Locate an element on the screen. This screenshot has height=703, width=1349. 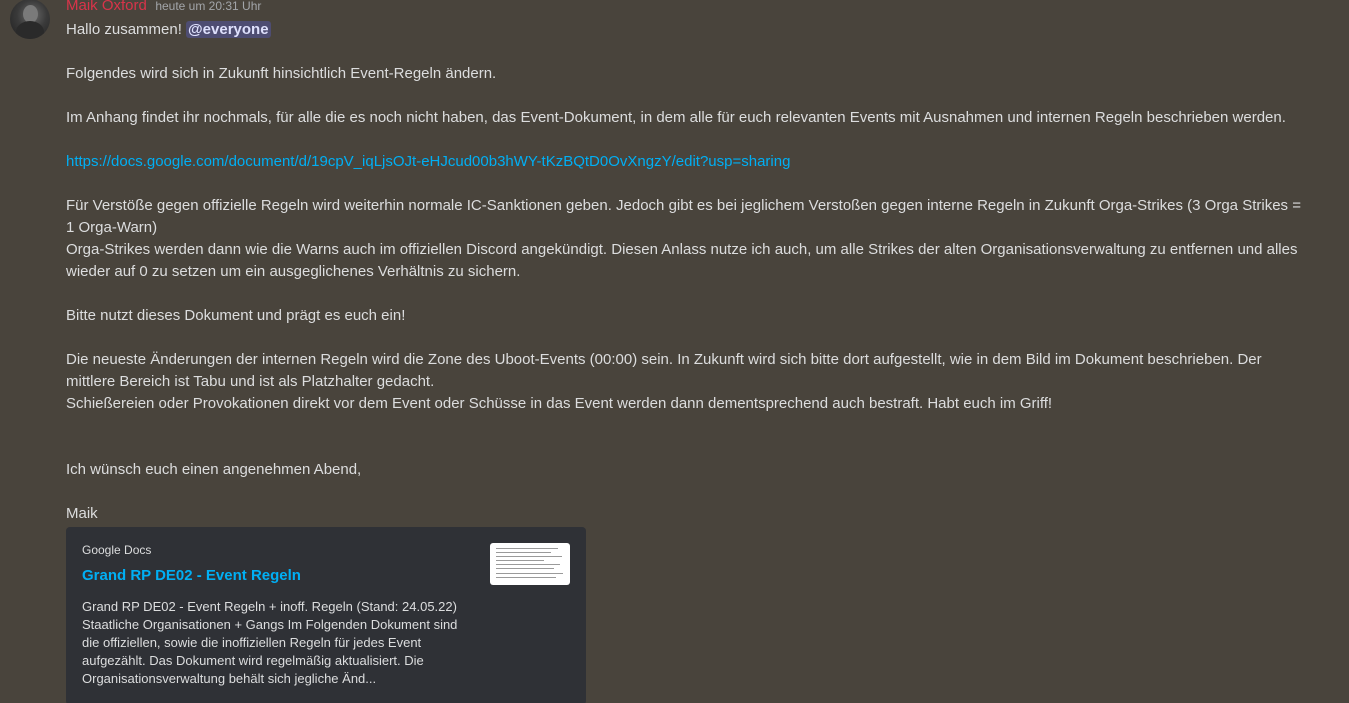
greeting-line: Hallo zusammen! @everyone is located at coordinates (686, 30).